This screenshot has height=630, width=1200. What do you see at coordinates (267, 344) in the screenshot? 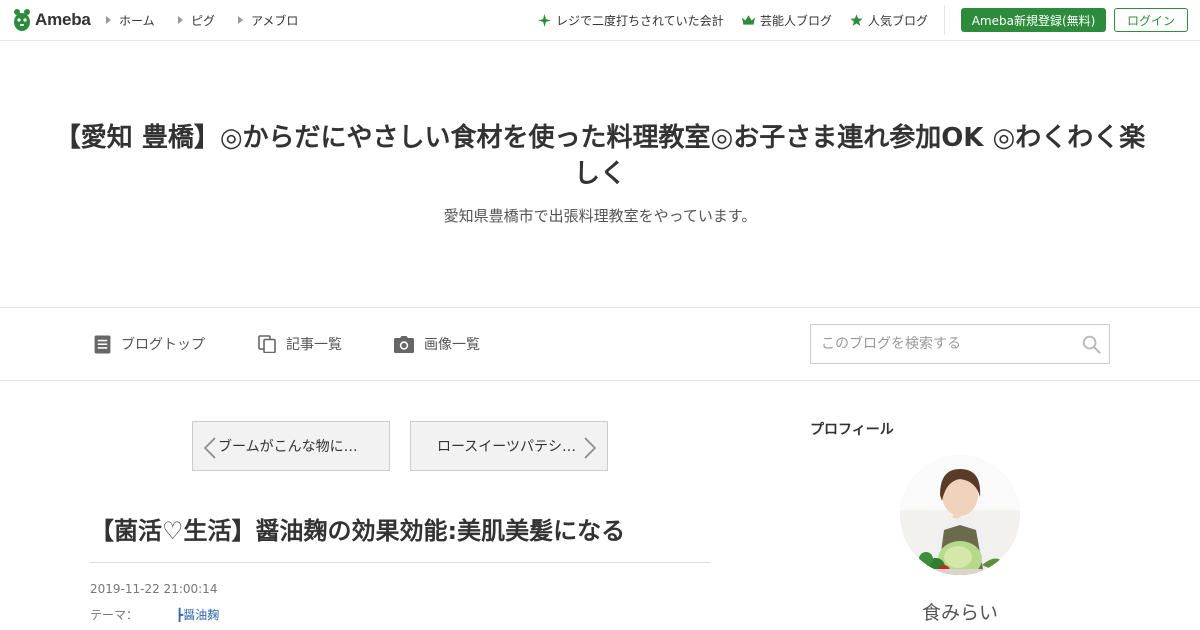
I see `copy-icon` at bounding box center [267, 344].